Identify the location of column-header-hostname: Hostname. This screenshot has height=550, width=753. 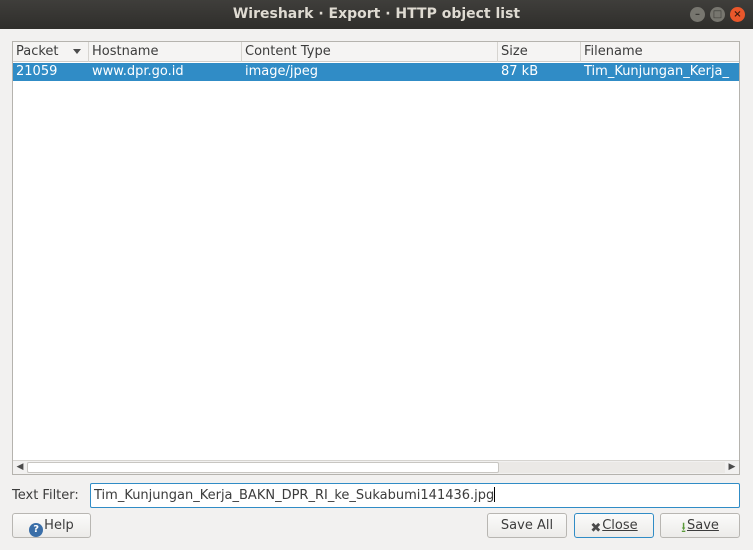
(165, 52).